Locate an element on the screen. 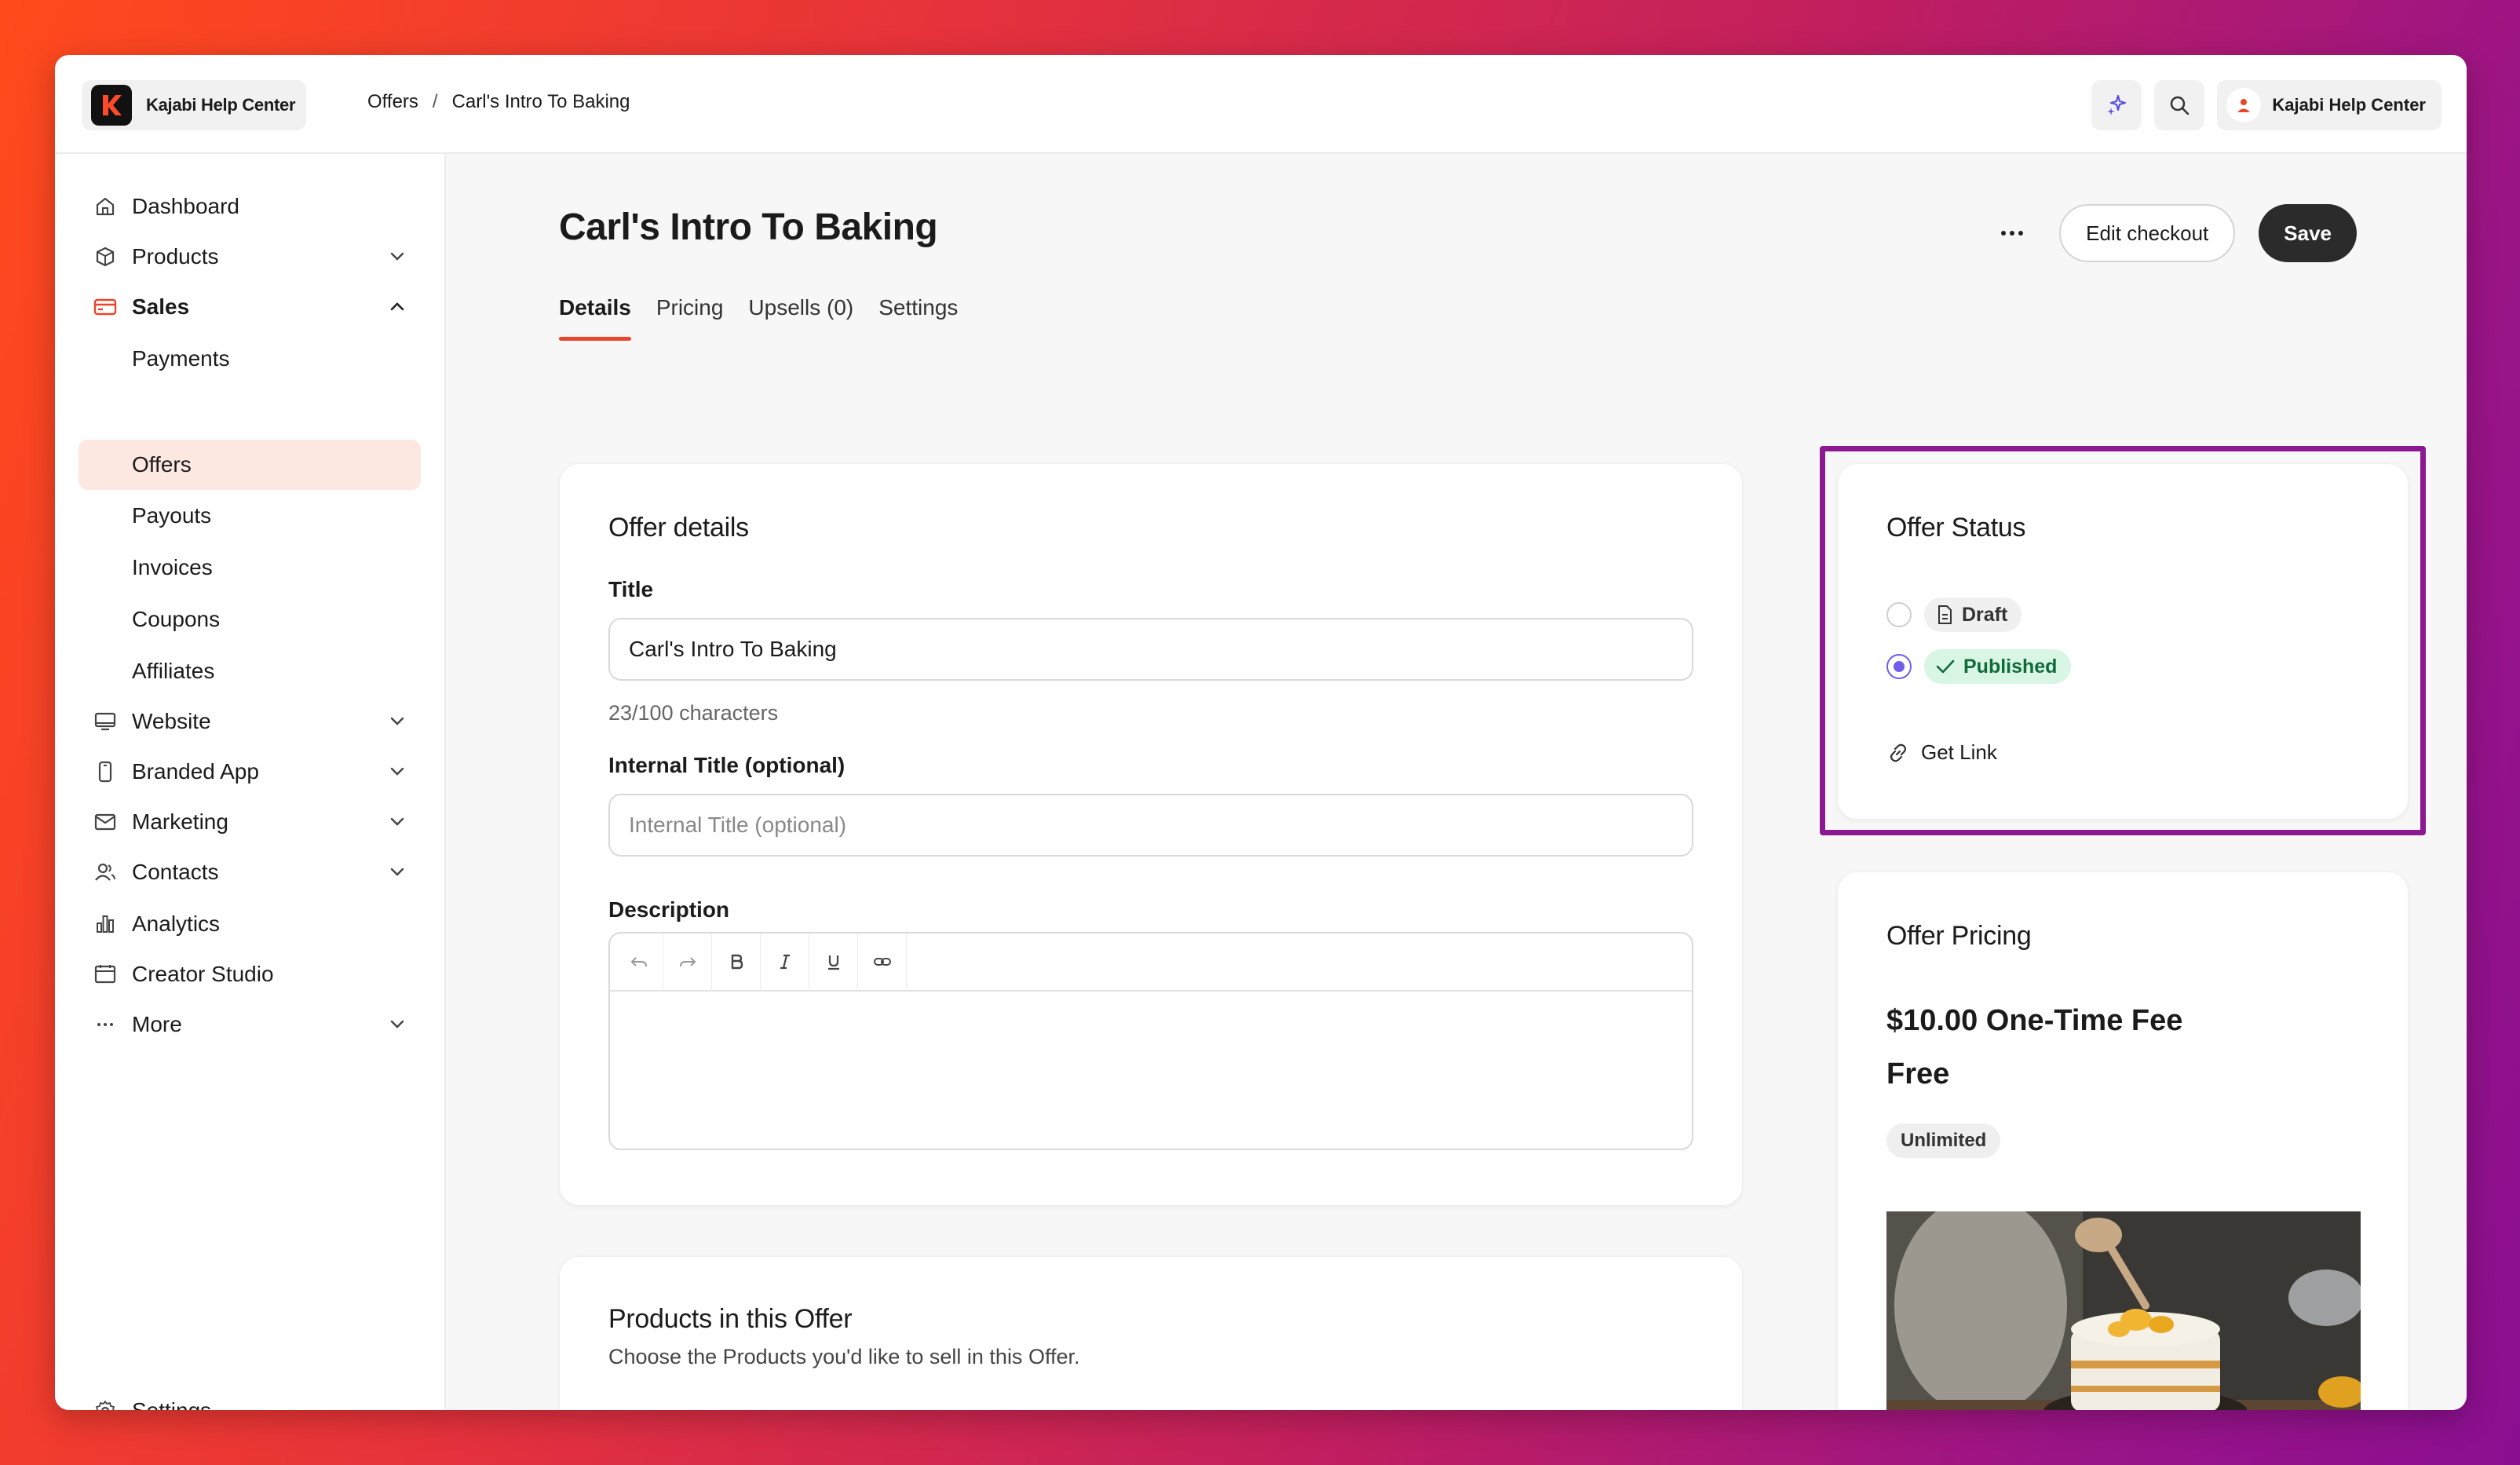  products-heading: Products in this Offer is located at coordinates (730, 1319).